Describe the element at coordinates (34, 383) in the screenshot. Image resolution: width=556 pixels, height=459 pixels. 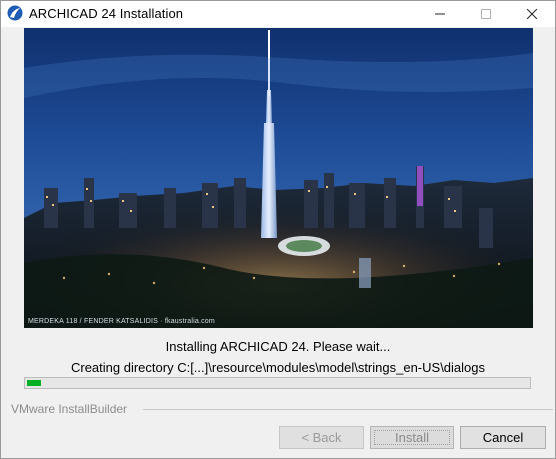
I see `progress-fill` at that location.